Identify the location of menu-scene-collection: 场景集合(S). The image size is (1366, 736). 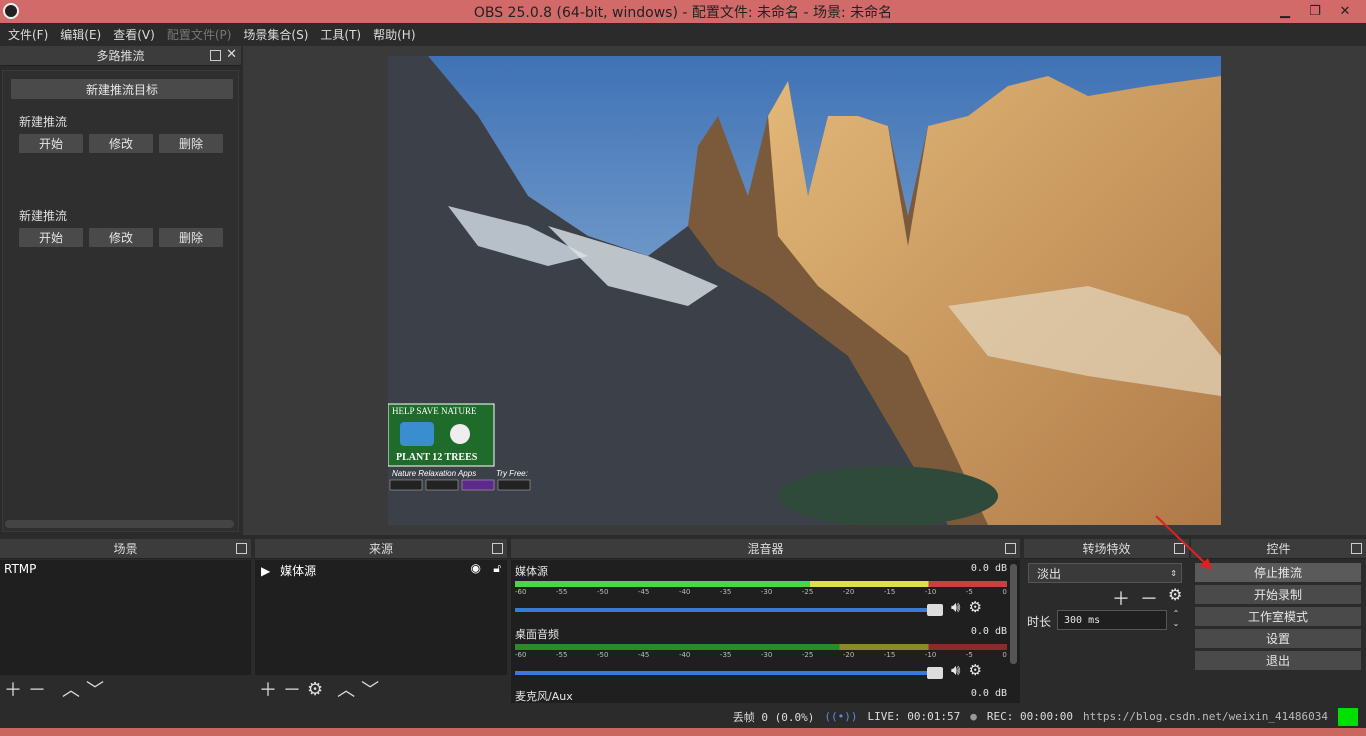
(275, 34).